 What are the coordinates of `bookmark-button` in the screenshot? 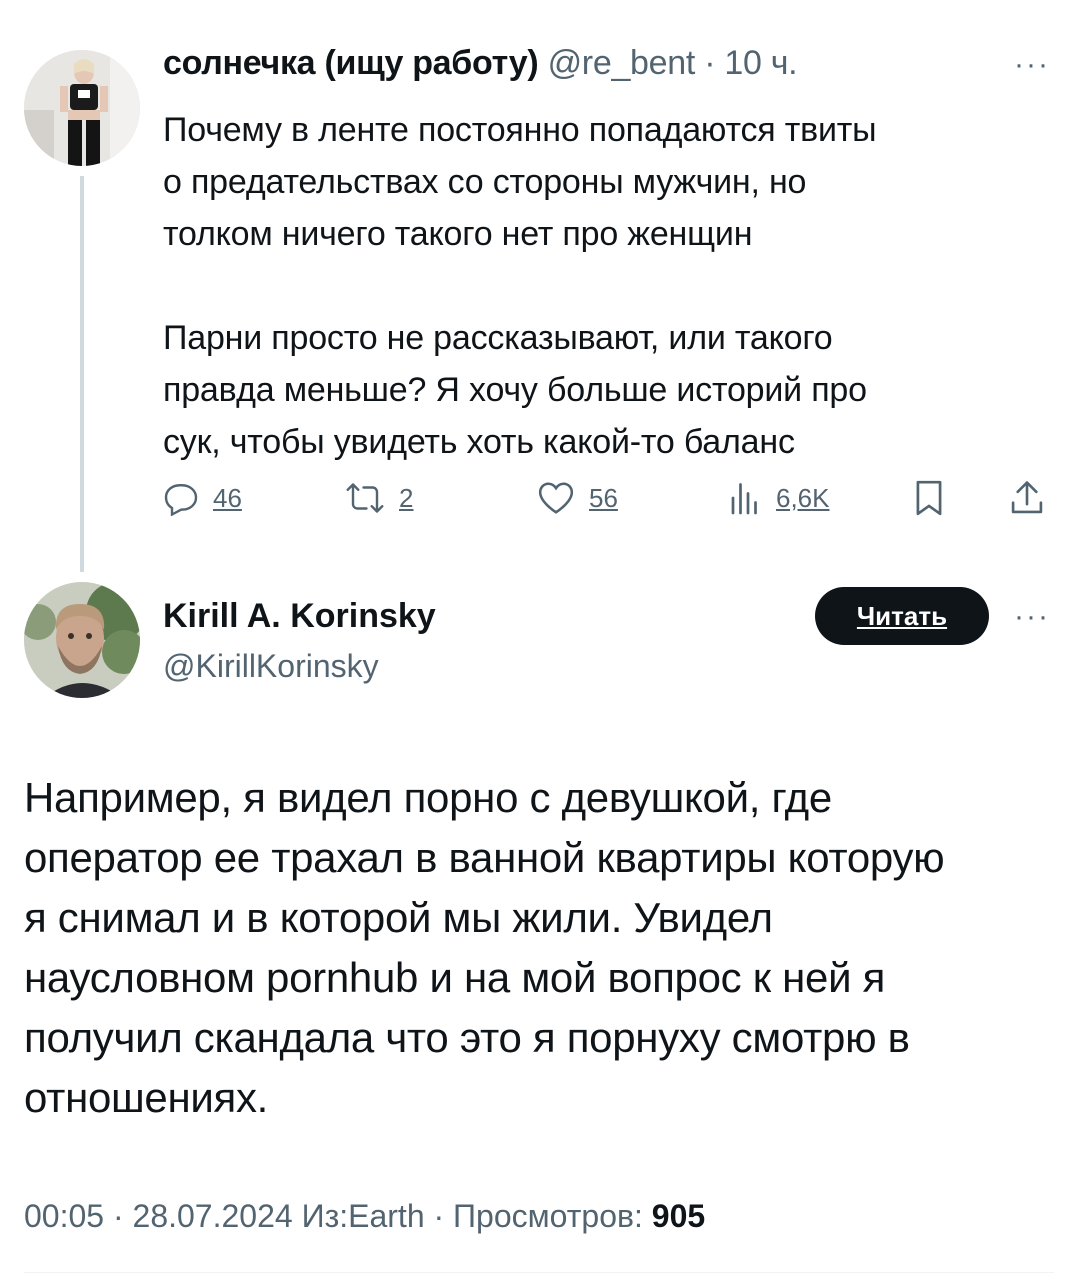 It's located at (929, 498).